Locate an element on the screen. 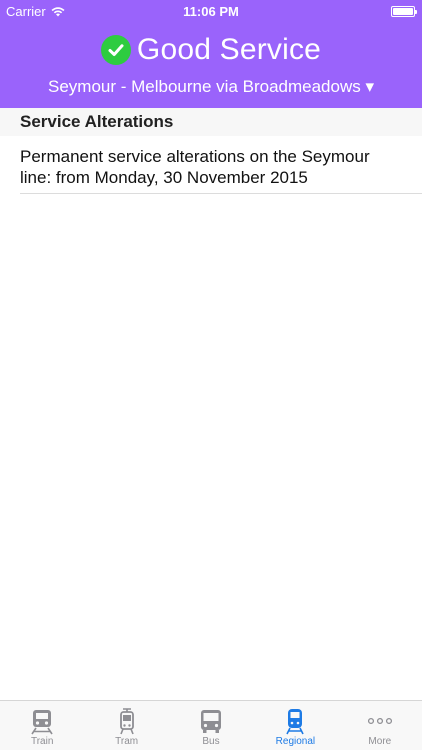 The height and width of the screenshot is (750, 422). tab-label: Bus is located at coordinates (211, 741).